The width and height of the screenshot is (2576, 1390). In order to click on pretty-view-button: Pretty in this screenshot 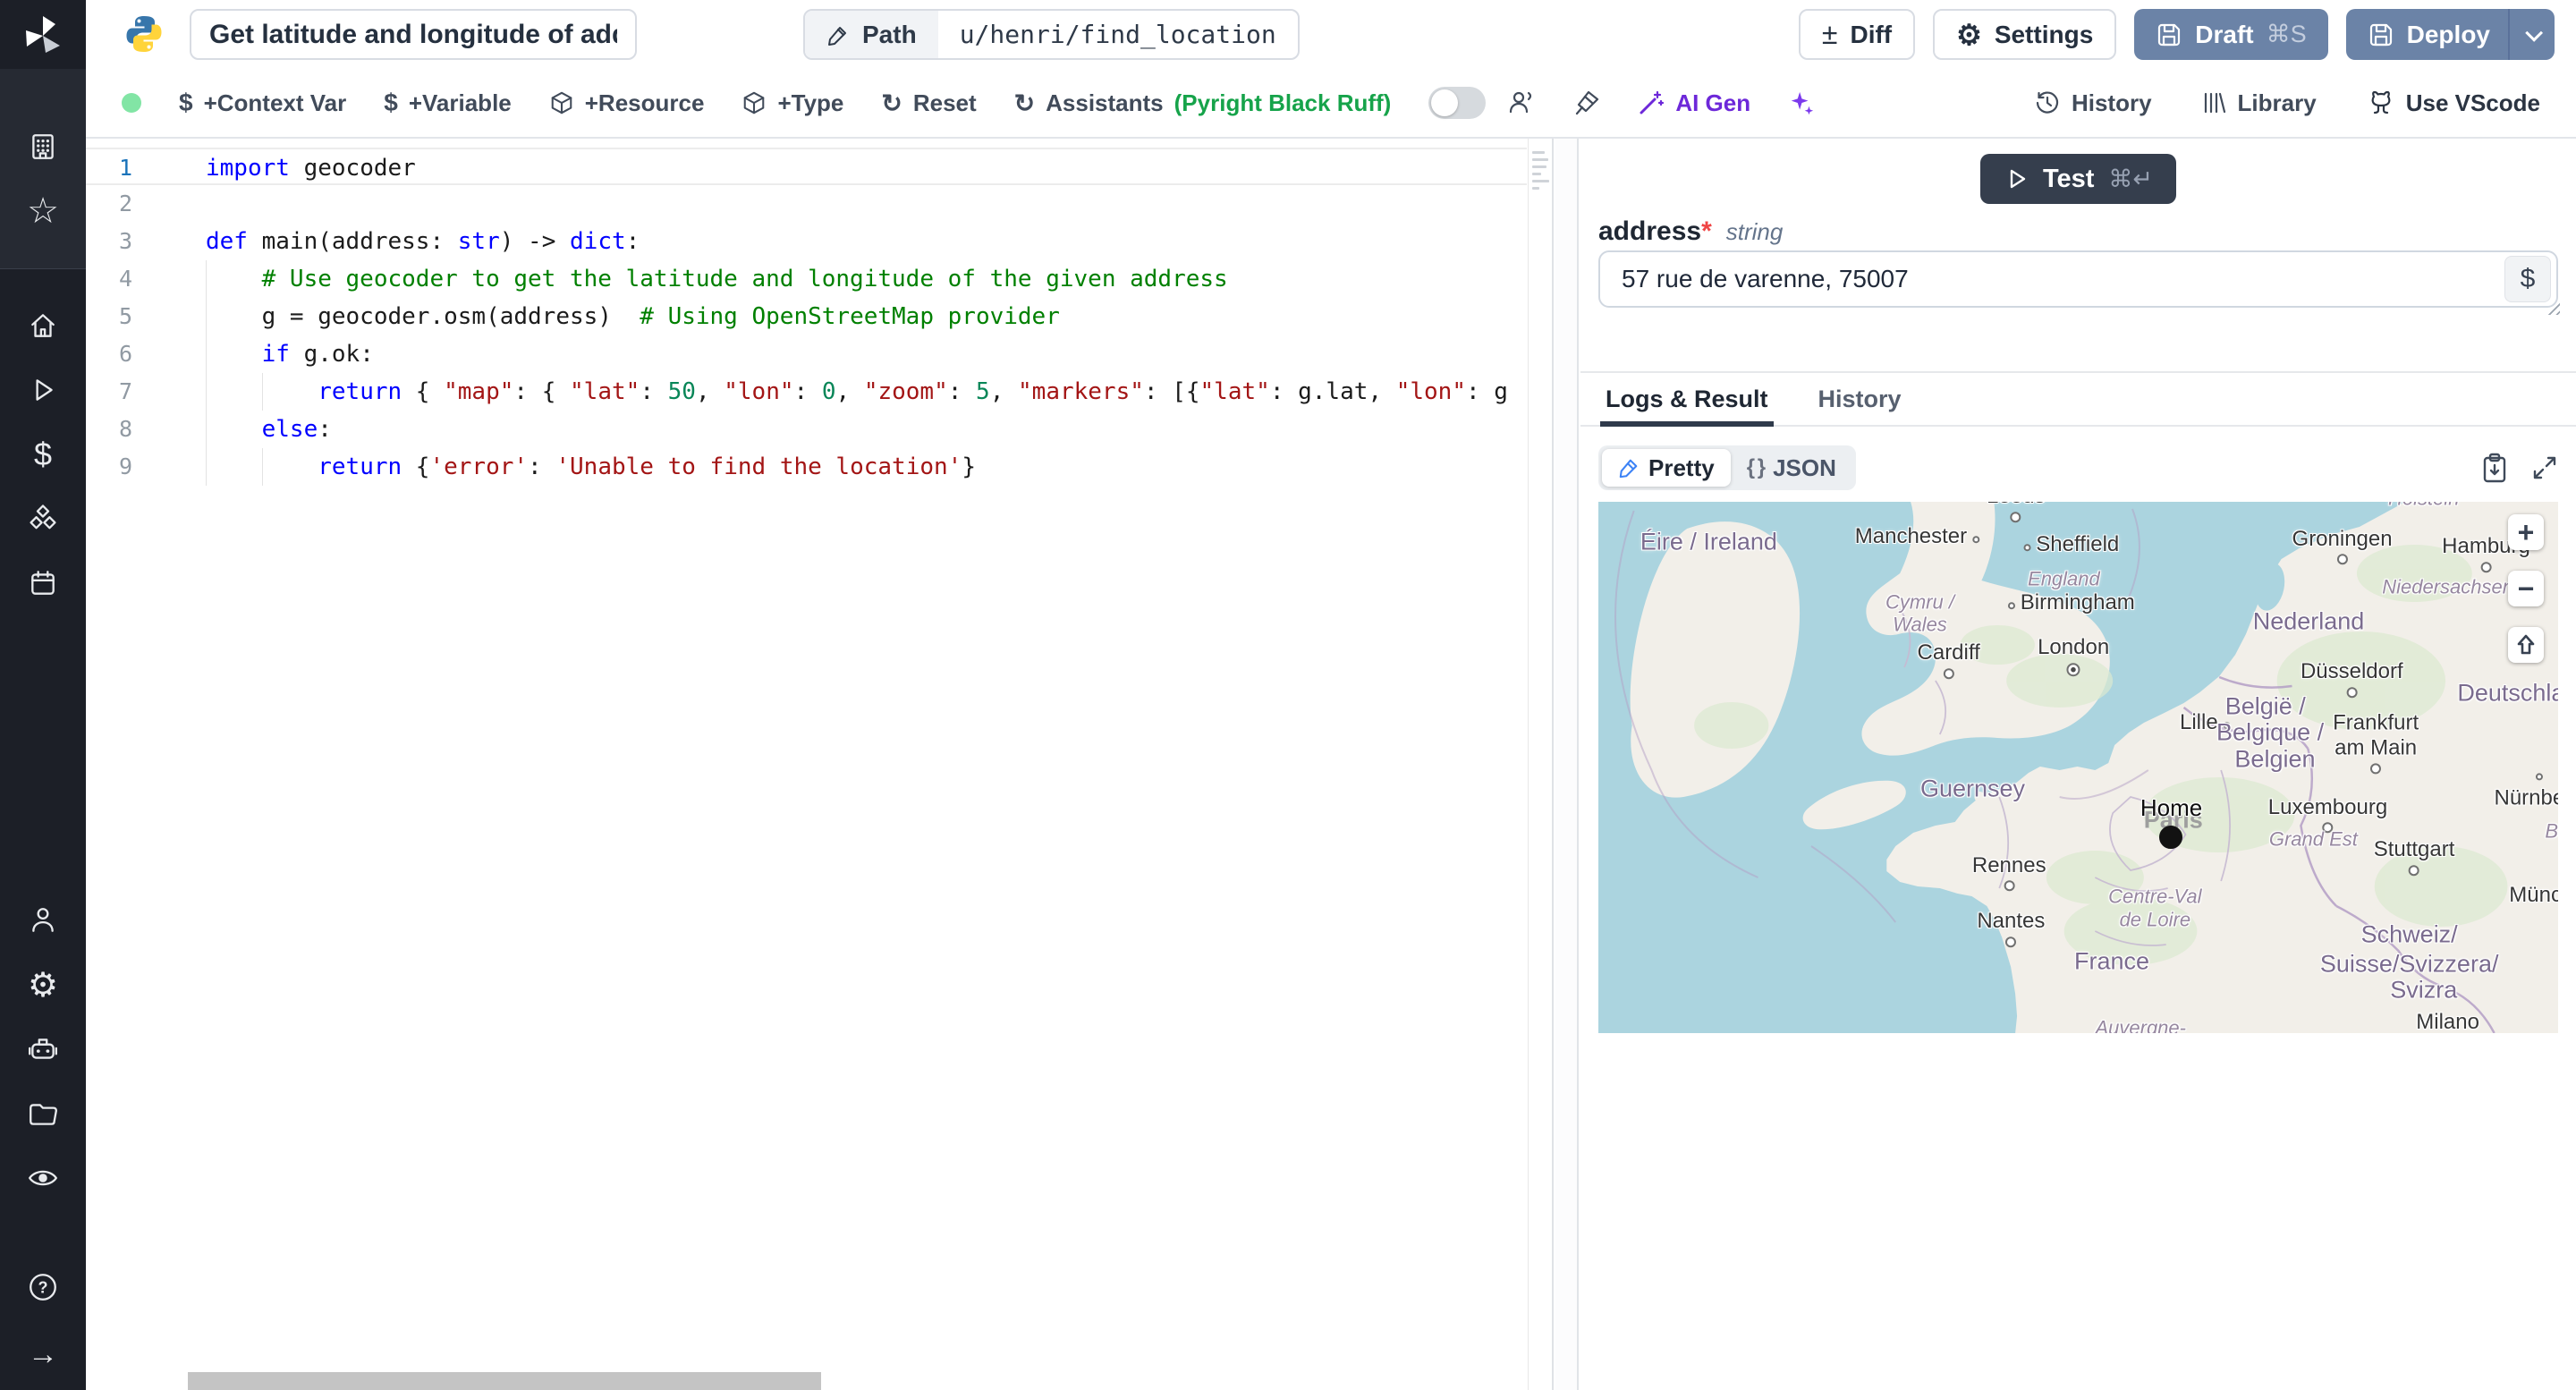, I will do `click(1666, 468)`.